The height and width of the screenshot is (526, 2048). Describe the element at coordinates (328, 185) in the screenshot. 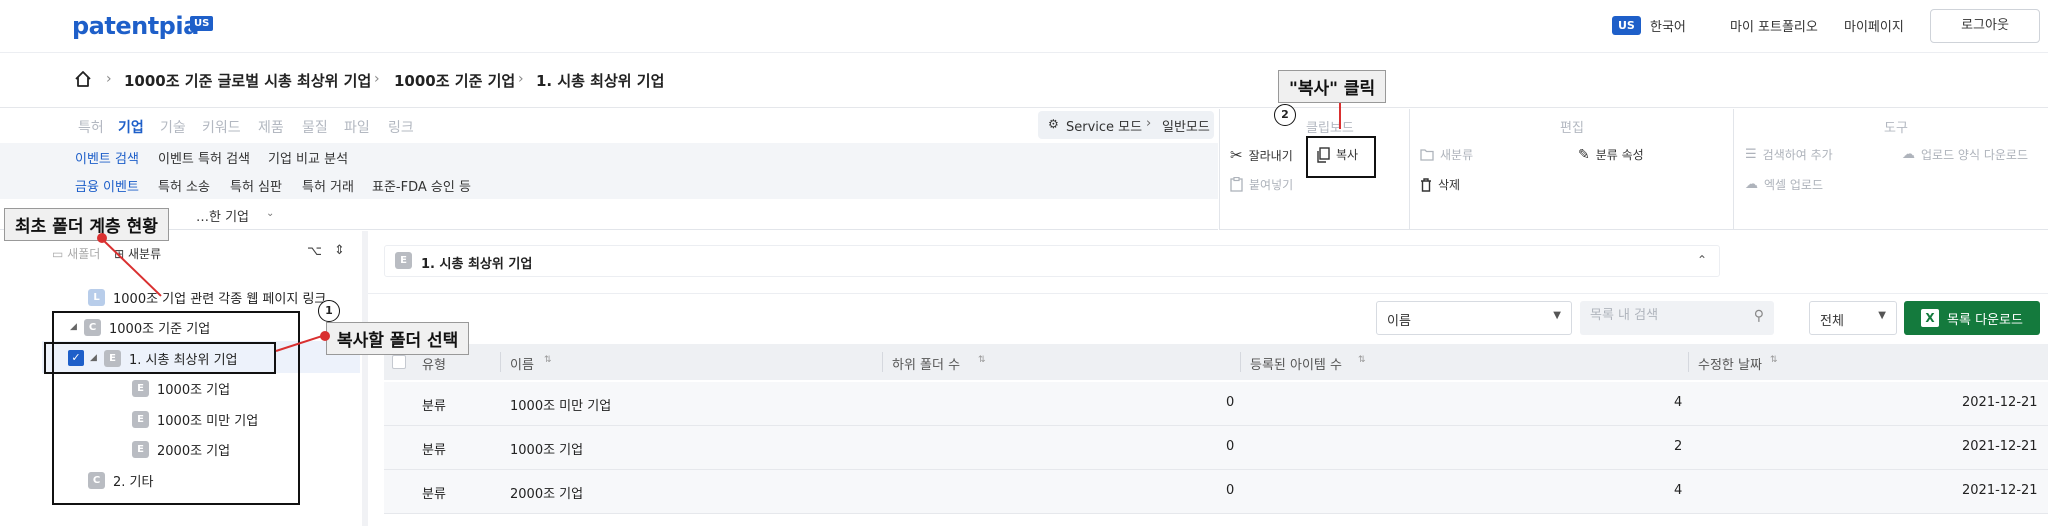

I see `subtab-patent-transaction: 특허 거래` at that location.